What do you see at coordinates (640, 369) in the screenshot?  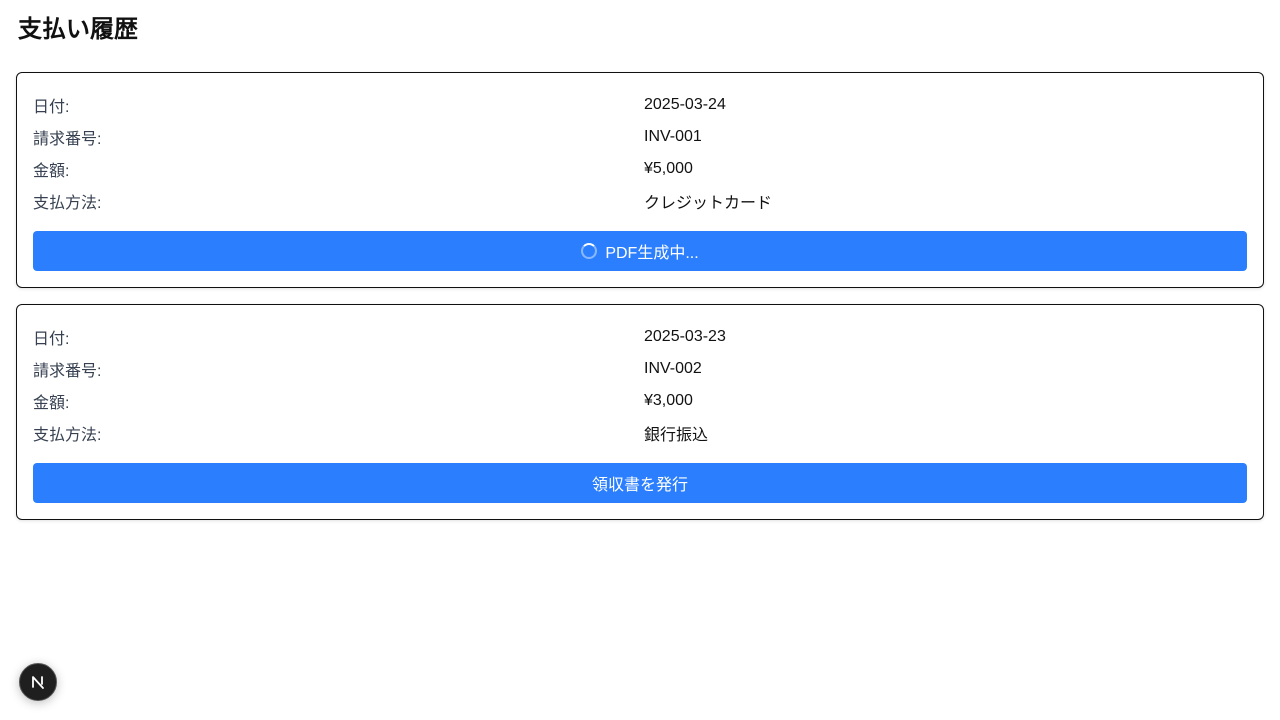 I see `invoice-number-row: 請求番号: INV-002` at bounding box center [640, 369].